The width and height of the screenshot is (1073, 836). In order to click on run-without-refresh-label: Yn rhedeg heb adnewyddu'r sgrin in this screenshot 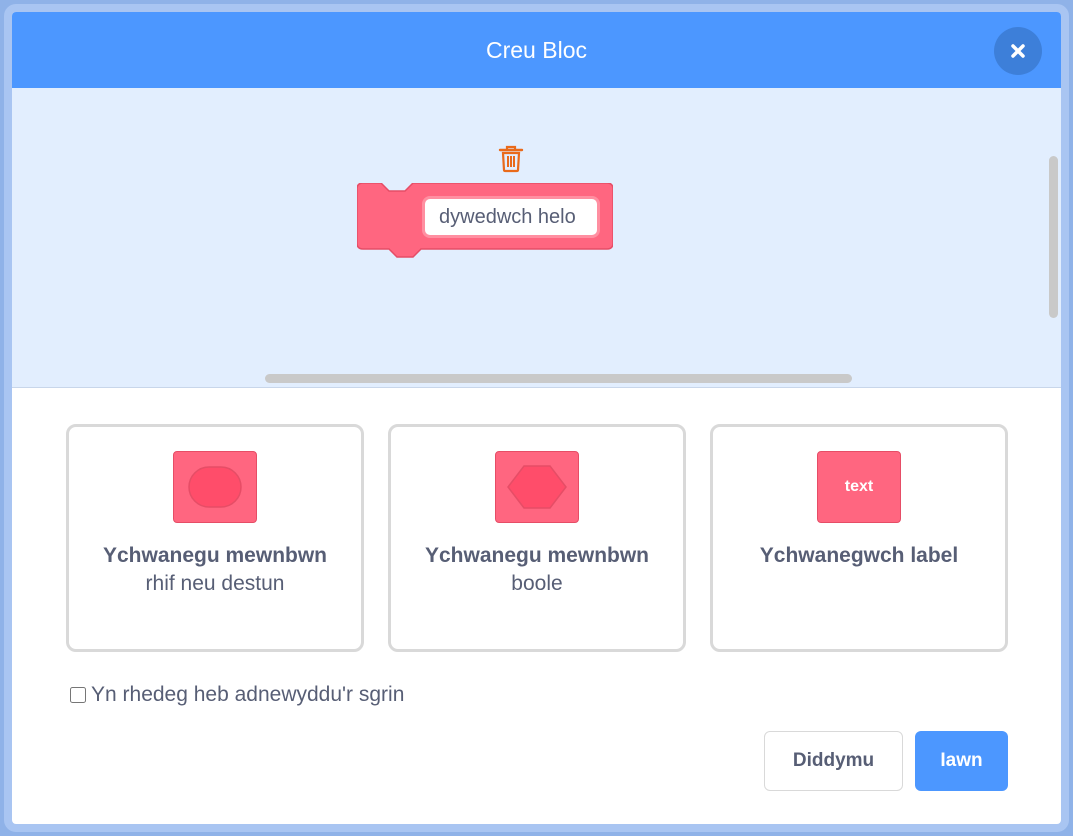, I will do `click(248, 694)`.